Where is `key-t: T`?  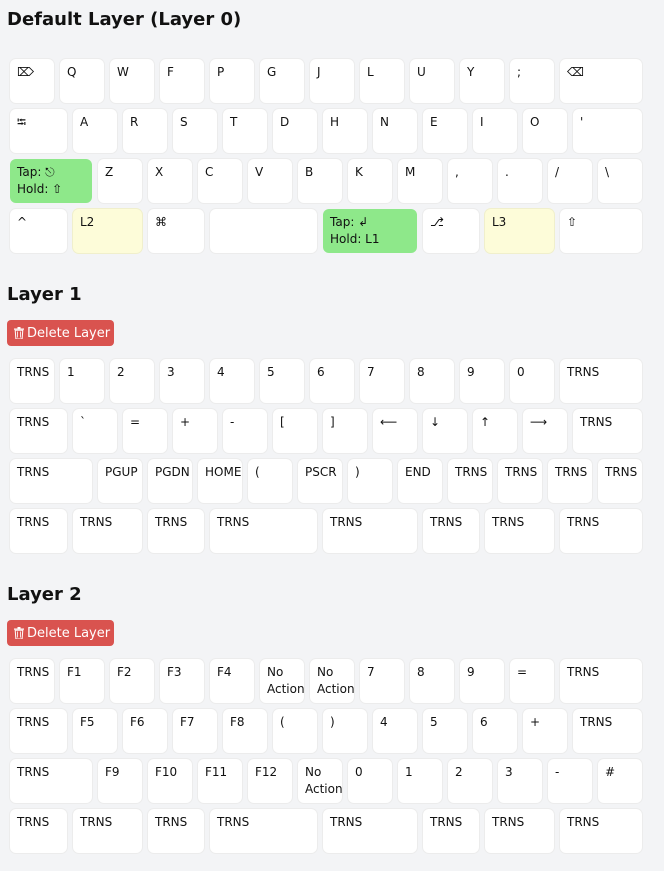
key-t: T is located at coordinates (245, 131).